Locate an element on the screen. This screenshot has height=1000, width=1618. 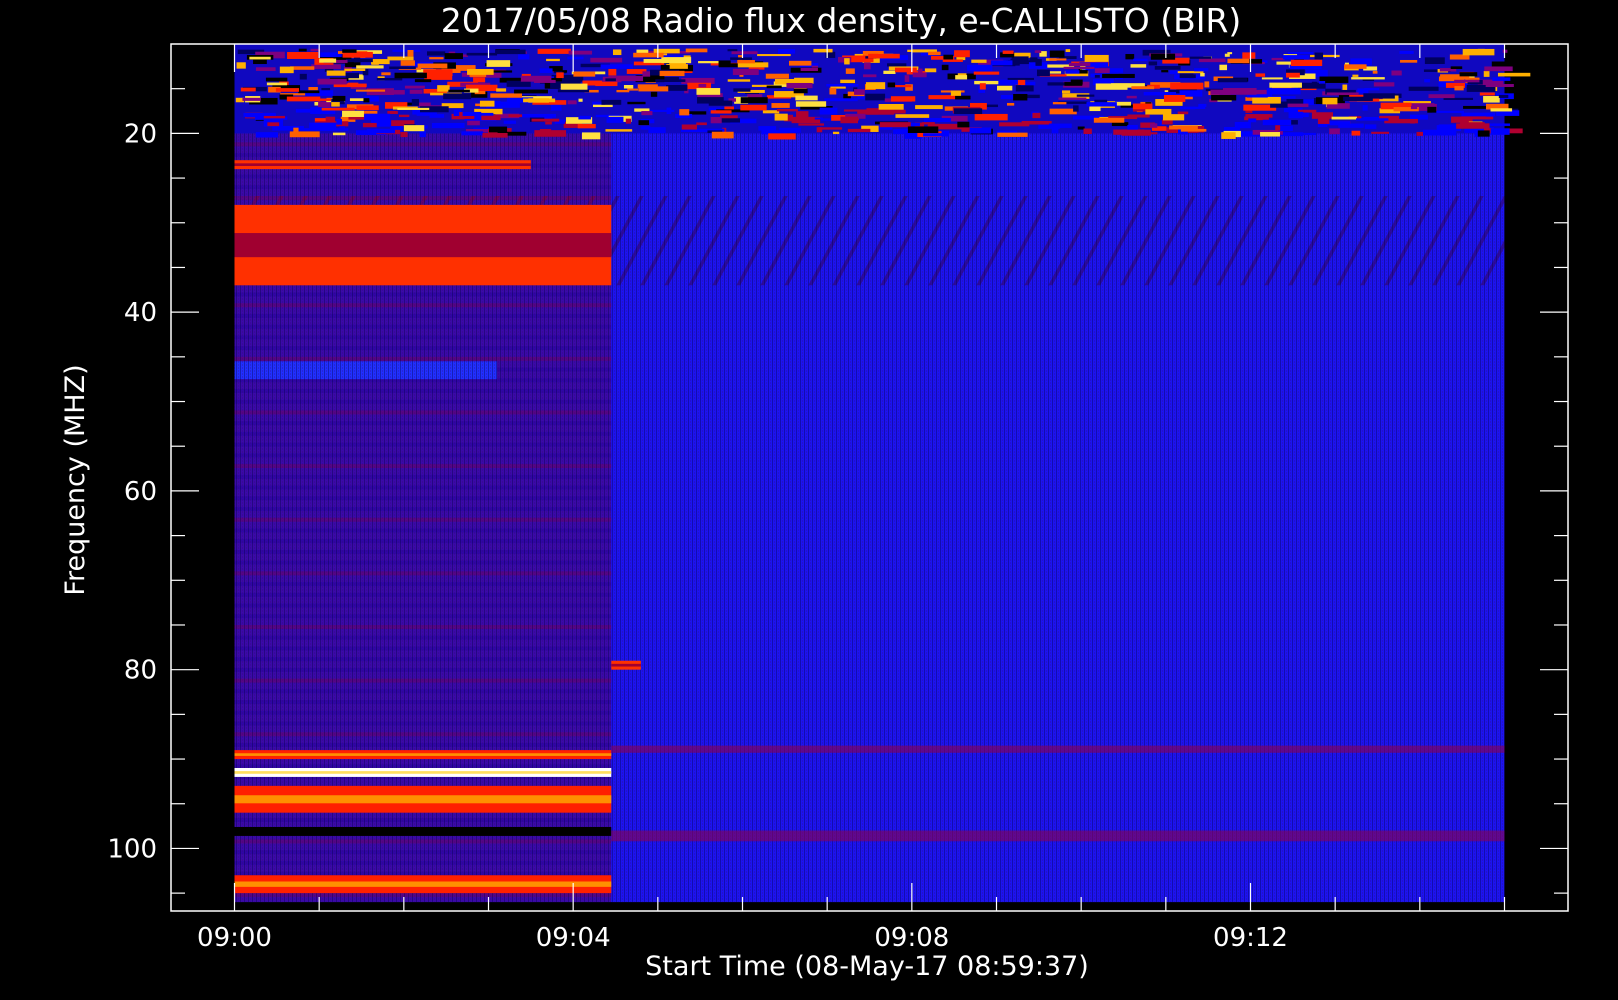
feature-band-core is located at coordinates (382, 165).